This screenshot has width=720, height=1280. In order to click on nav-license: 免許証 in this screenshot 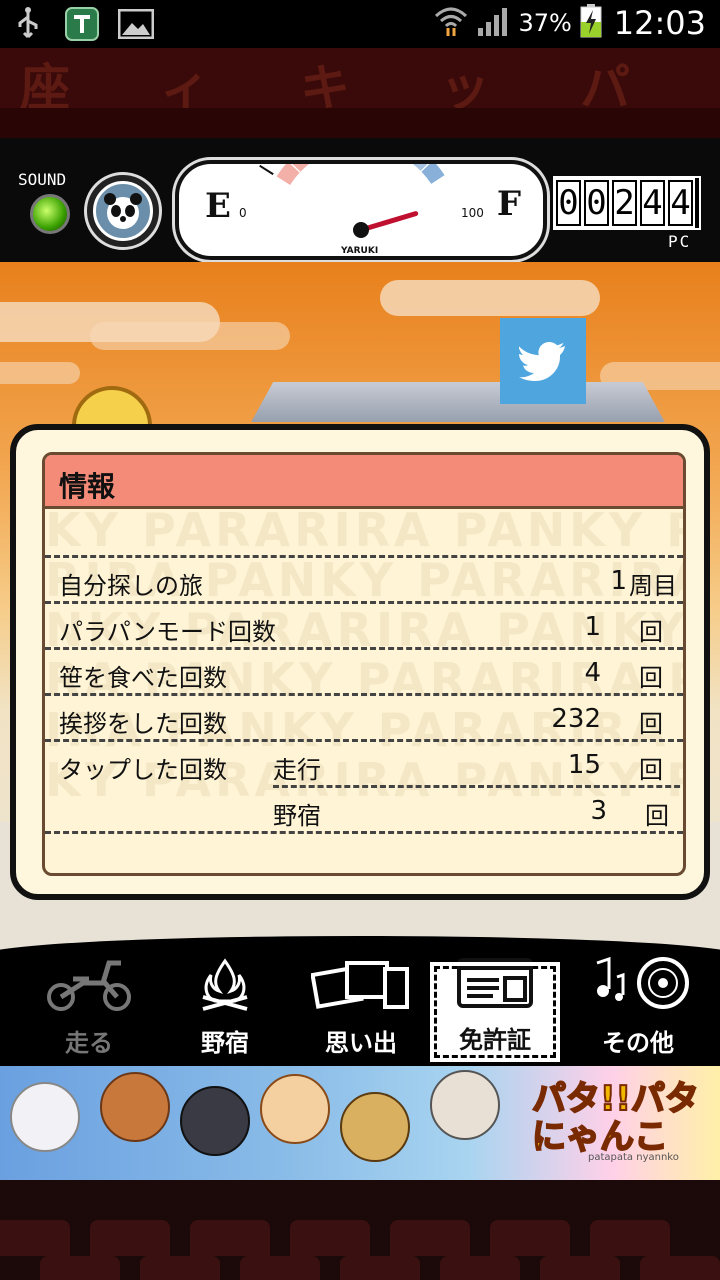, I will do `click(495, 1010)`.